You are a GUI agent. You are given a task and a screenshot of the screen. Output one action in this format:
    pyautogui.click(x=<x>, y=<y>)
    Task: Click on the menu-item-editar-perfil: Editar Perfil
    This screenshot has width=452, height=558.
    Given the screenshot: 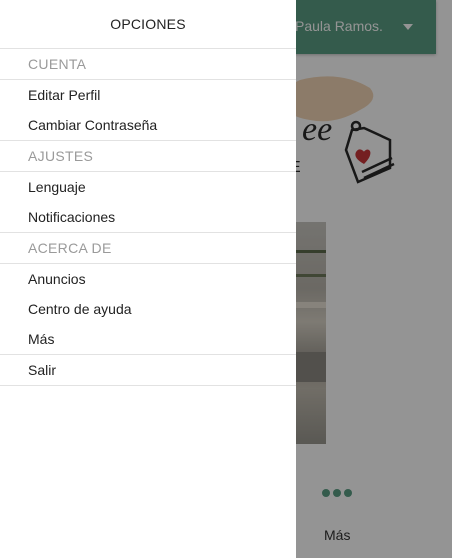 What is the action you would take?
    pyautogui.click(x=148, y=95)
    